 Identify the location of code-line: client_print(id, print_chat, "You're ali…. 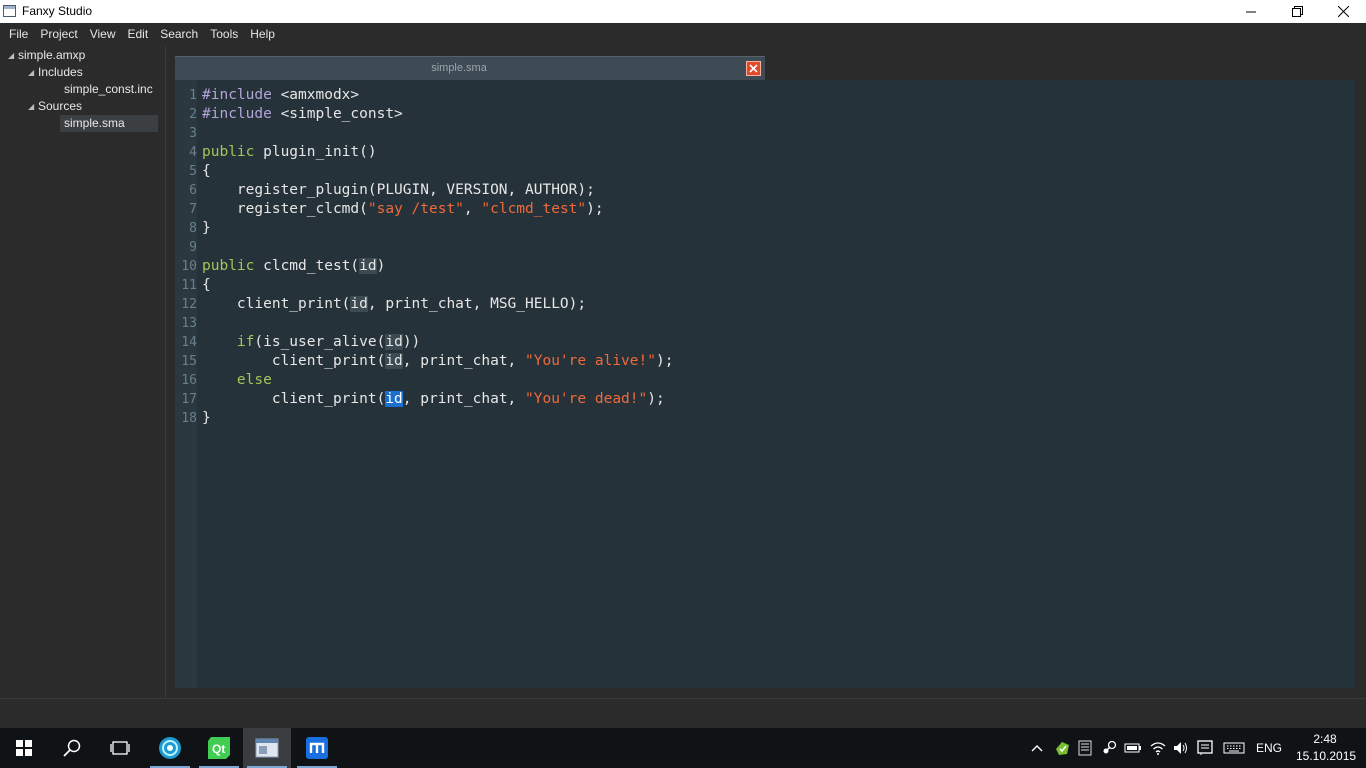
(437, 361).